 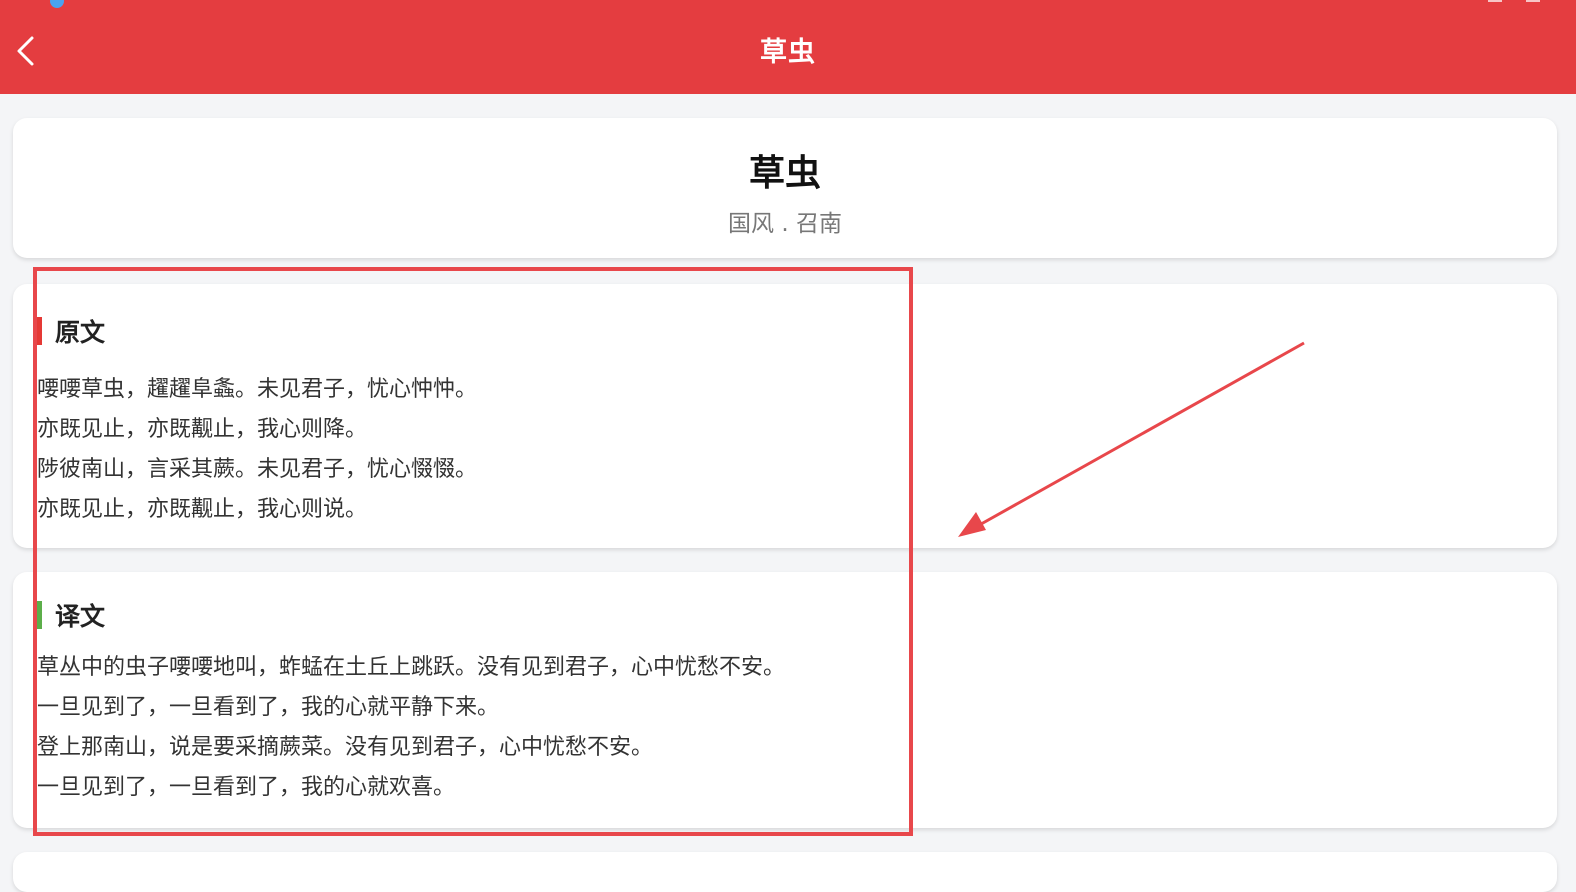 What do you see at coordinates (202, 509) in the screenshot?
I see `original-line: 亦既见止，亦既觏止，我心则说。` at bounding box center [202, 509].